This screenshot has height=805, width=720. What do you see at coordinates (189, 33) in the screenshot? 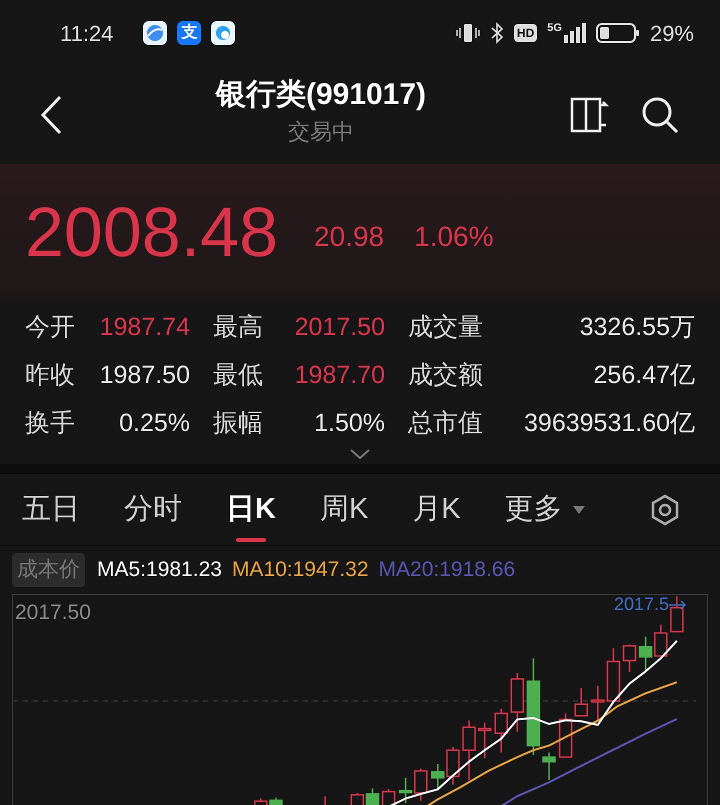
I see `payment-app-icon: 支` at bounding box center [189, 33].